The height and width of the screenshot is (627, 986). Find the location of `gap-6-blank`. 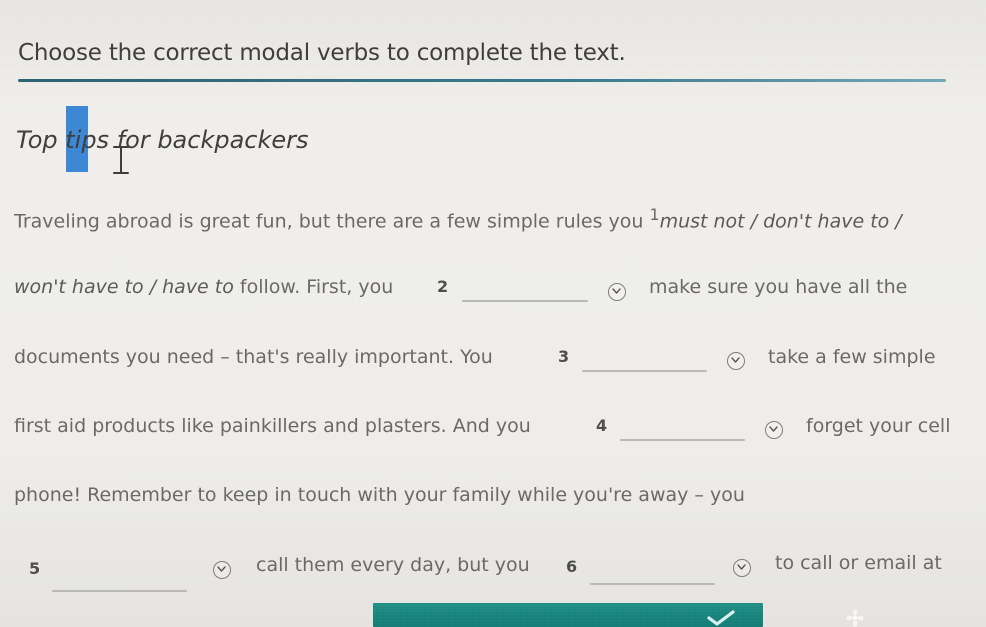

gap-6-blank is located at coordinates (652, 584).